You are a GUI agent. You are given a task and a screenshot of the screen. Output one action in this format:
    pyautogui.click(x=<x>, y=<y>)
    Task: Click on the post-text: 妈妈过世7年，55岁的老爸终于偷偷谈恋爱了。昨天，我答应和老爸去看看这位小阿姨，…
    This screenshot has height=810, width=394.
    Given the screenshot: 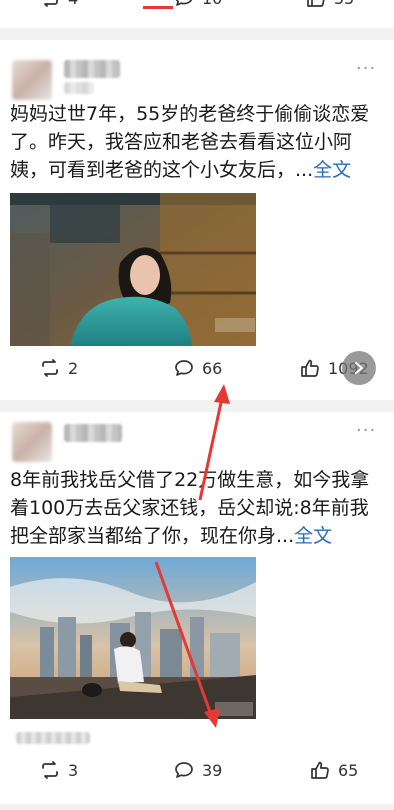 What is the action you would take?
    pyautogui.click(x=197, y=142)
    